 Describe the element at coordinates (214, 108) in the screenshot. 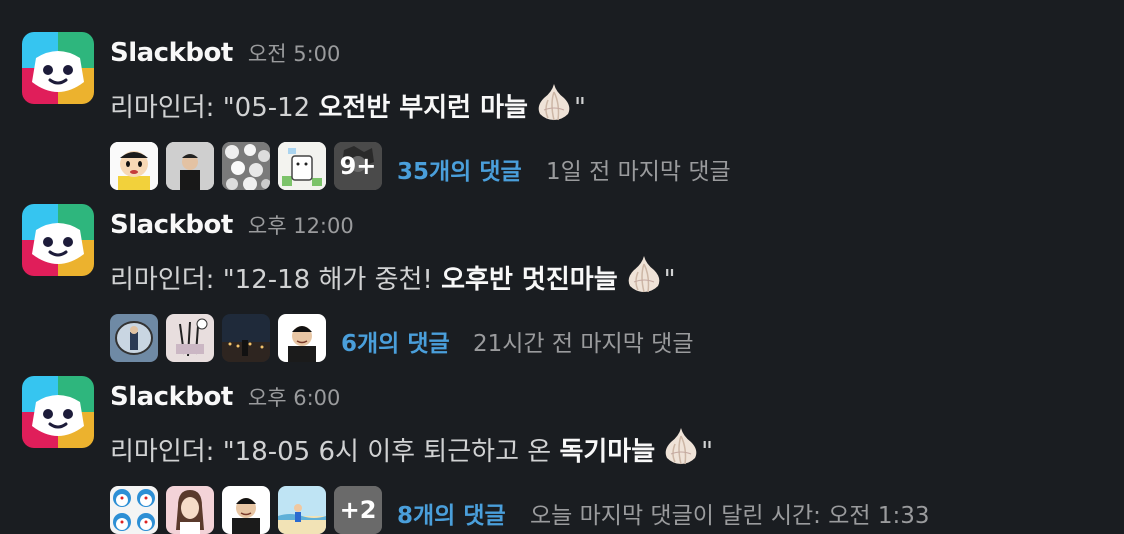

I see `message-text-prefix: 리마인더: "05-12` at that location.